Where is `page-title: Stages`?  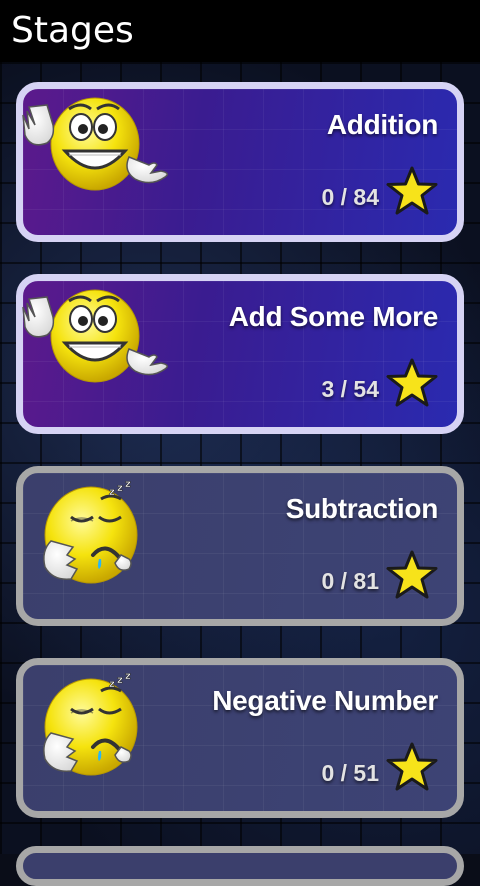
page-title: Stages is located at coordinates (72, 30).